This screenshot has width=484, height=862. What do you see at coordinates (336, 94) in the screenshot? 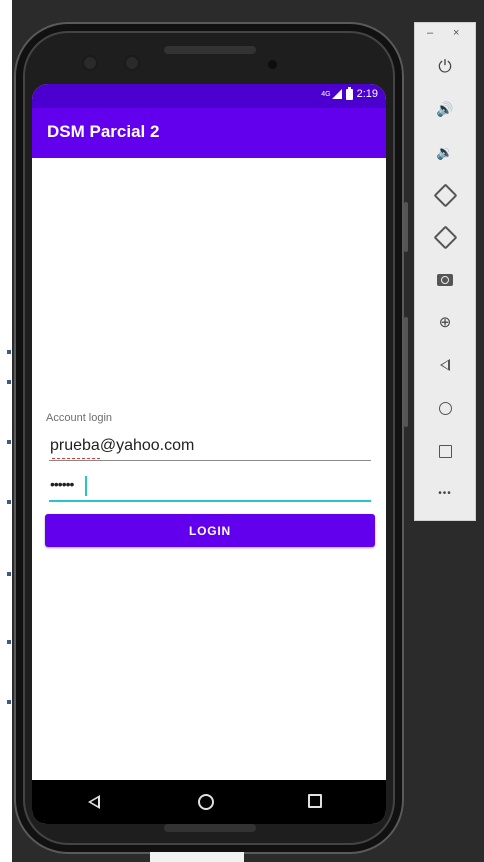
I see `signal-icon` at bounding box center [336, 94].